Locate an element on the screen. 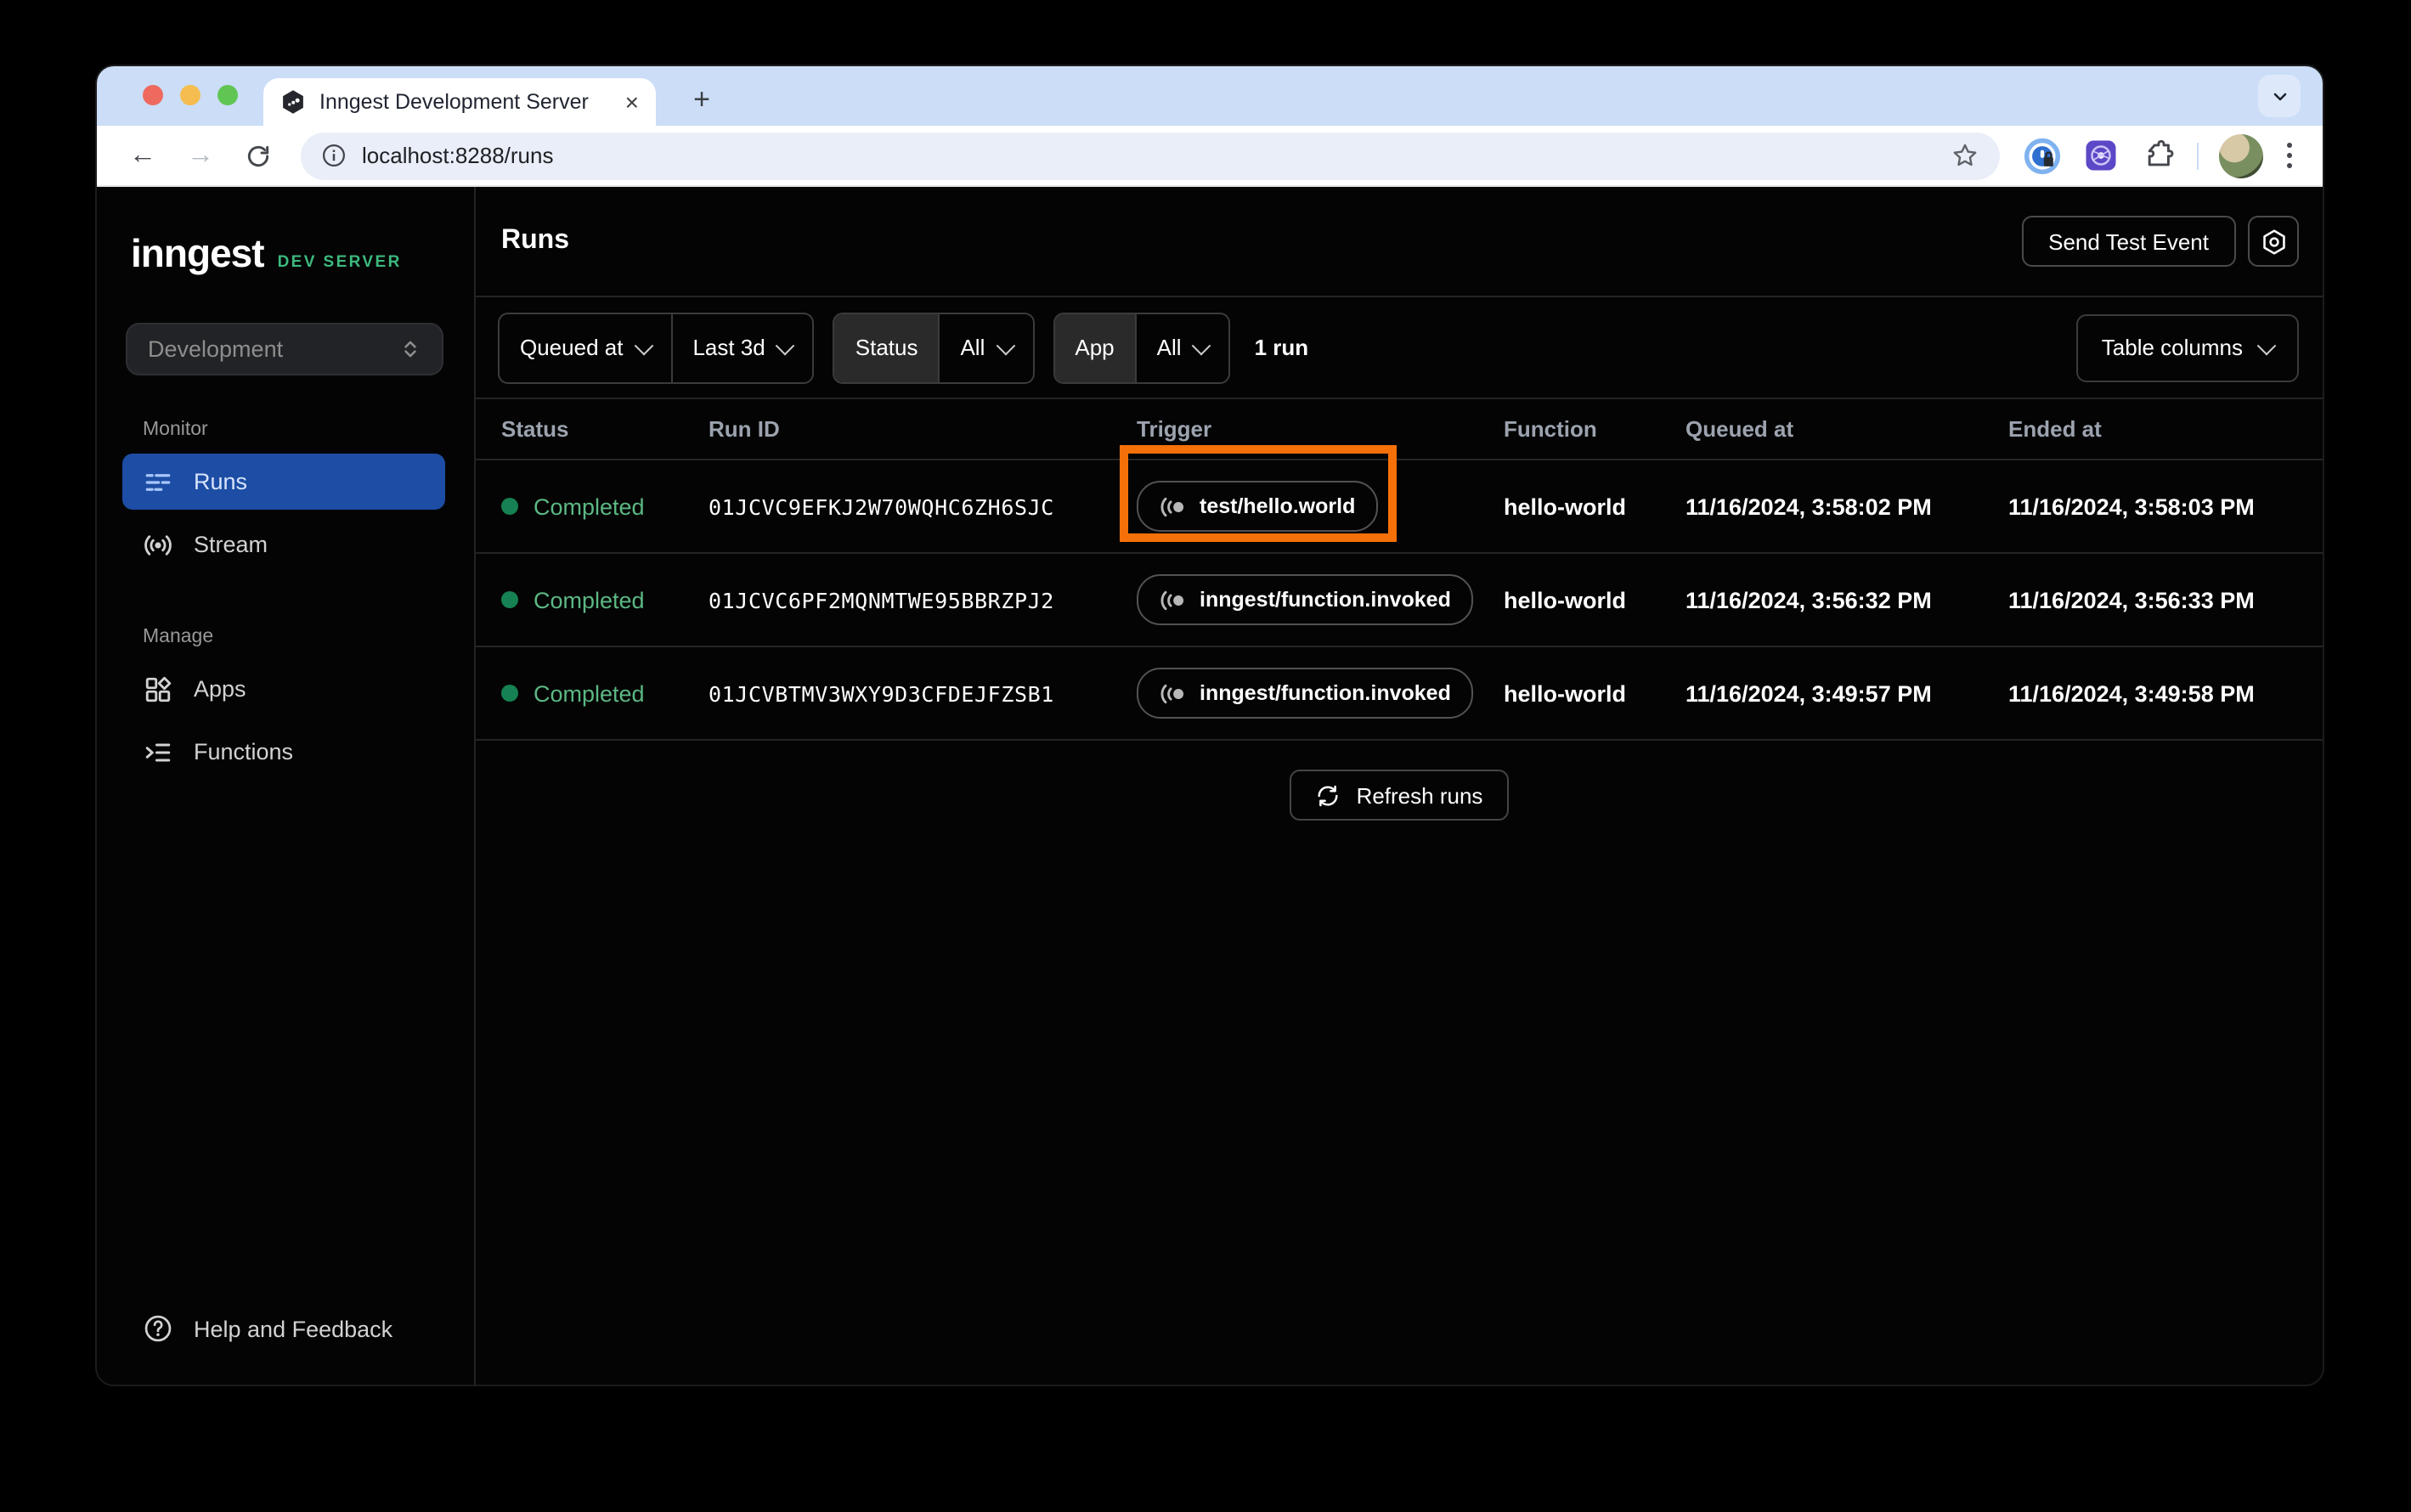  tab-title: Inngest Development Server is located at coordinates (454, 102).